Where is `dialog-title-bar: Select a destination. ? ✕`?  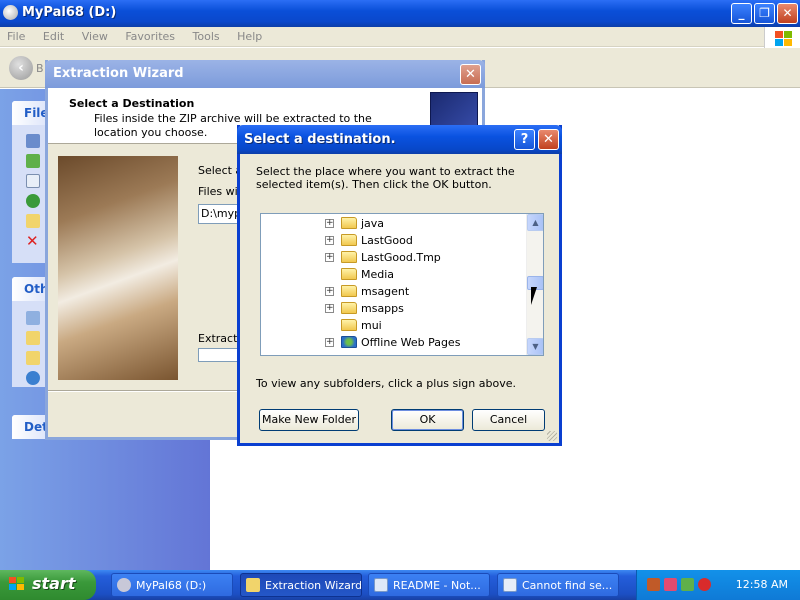 dialog-title-bar: Select a destination. ? ✕ is located at coordinates (399, 139).